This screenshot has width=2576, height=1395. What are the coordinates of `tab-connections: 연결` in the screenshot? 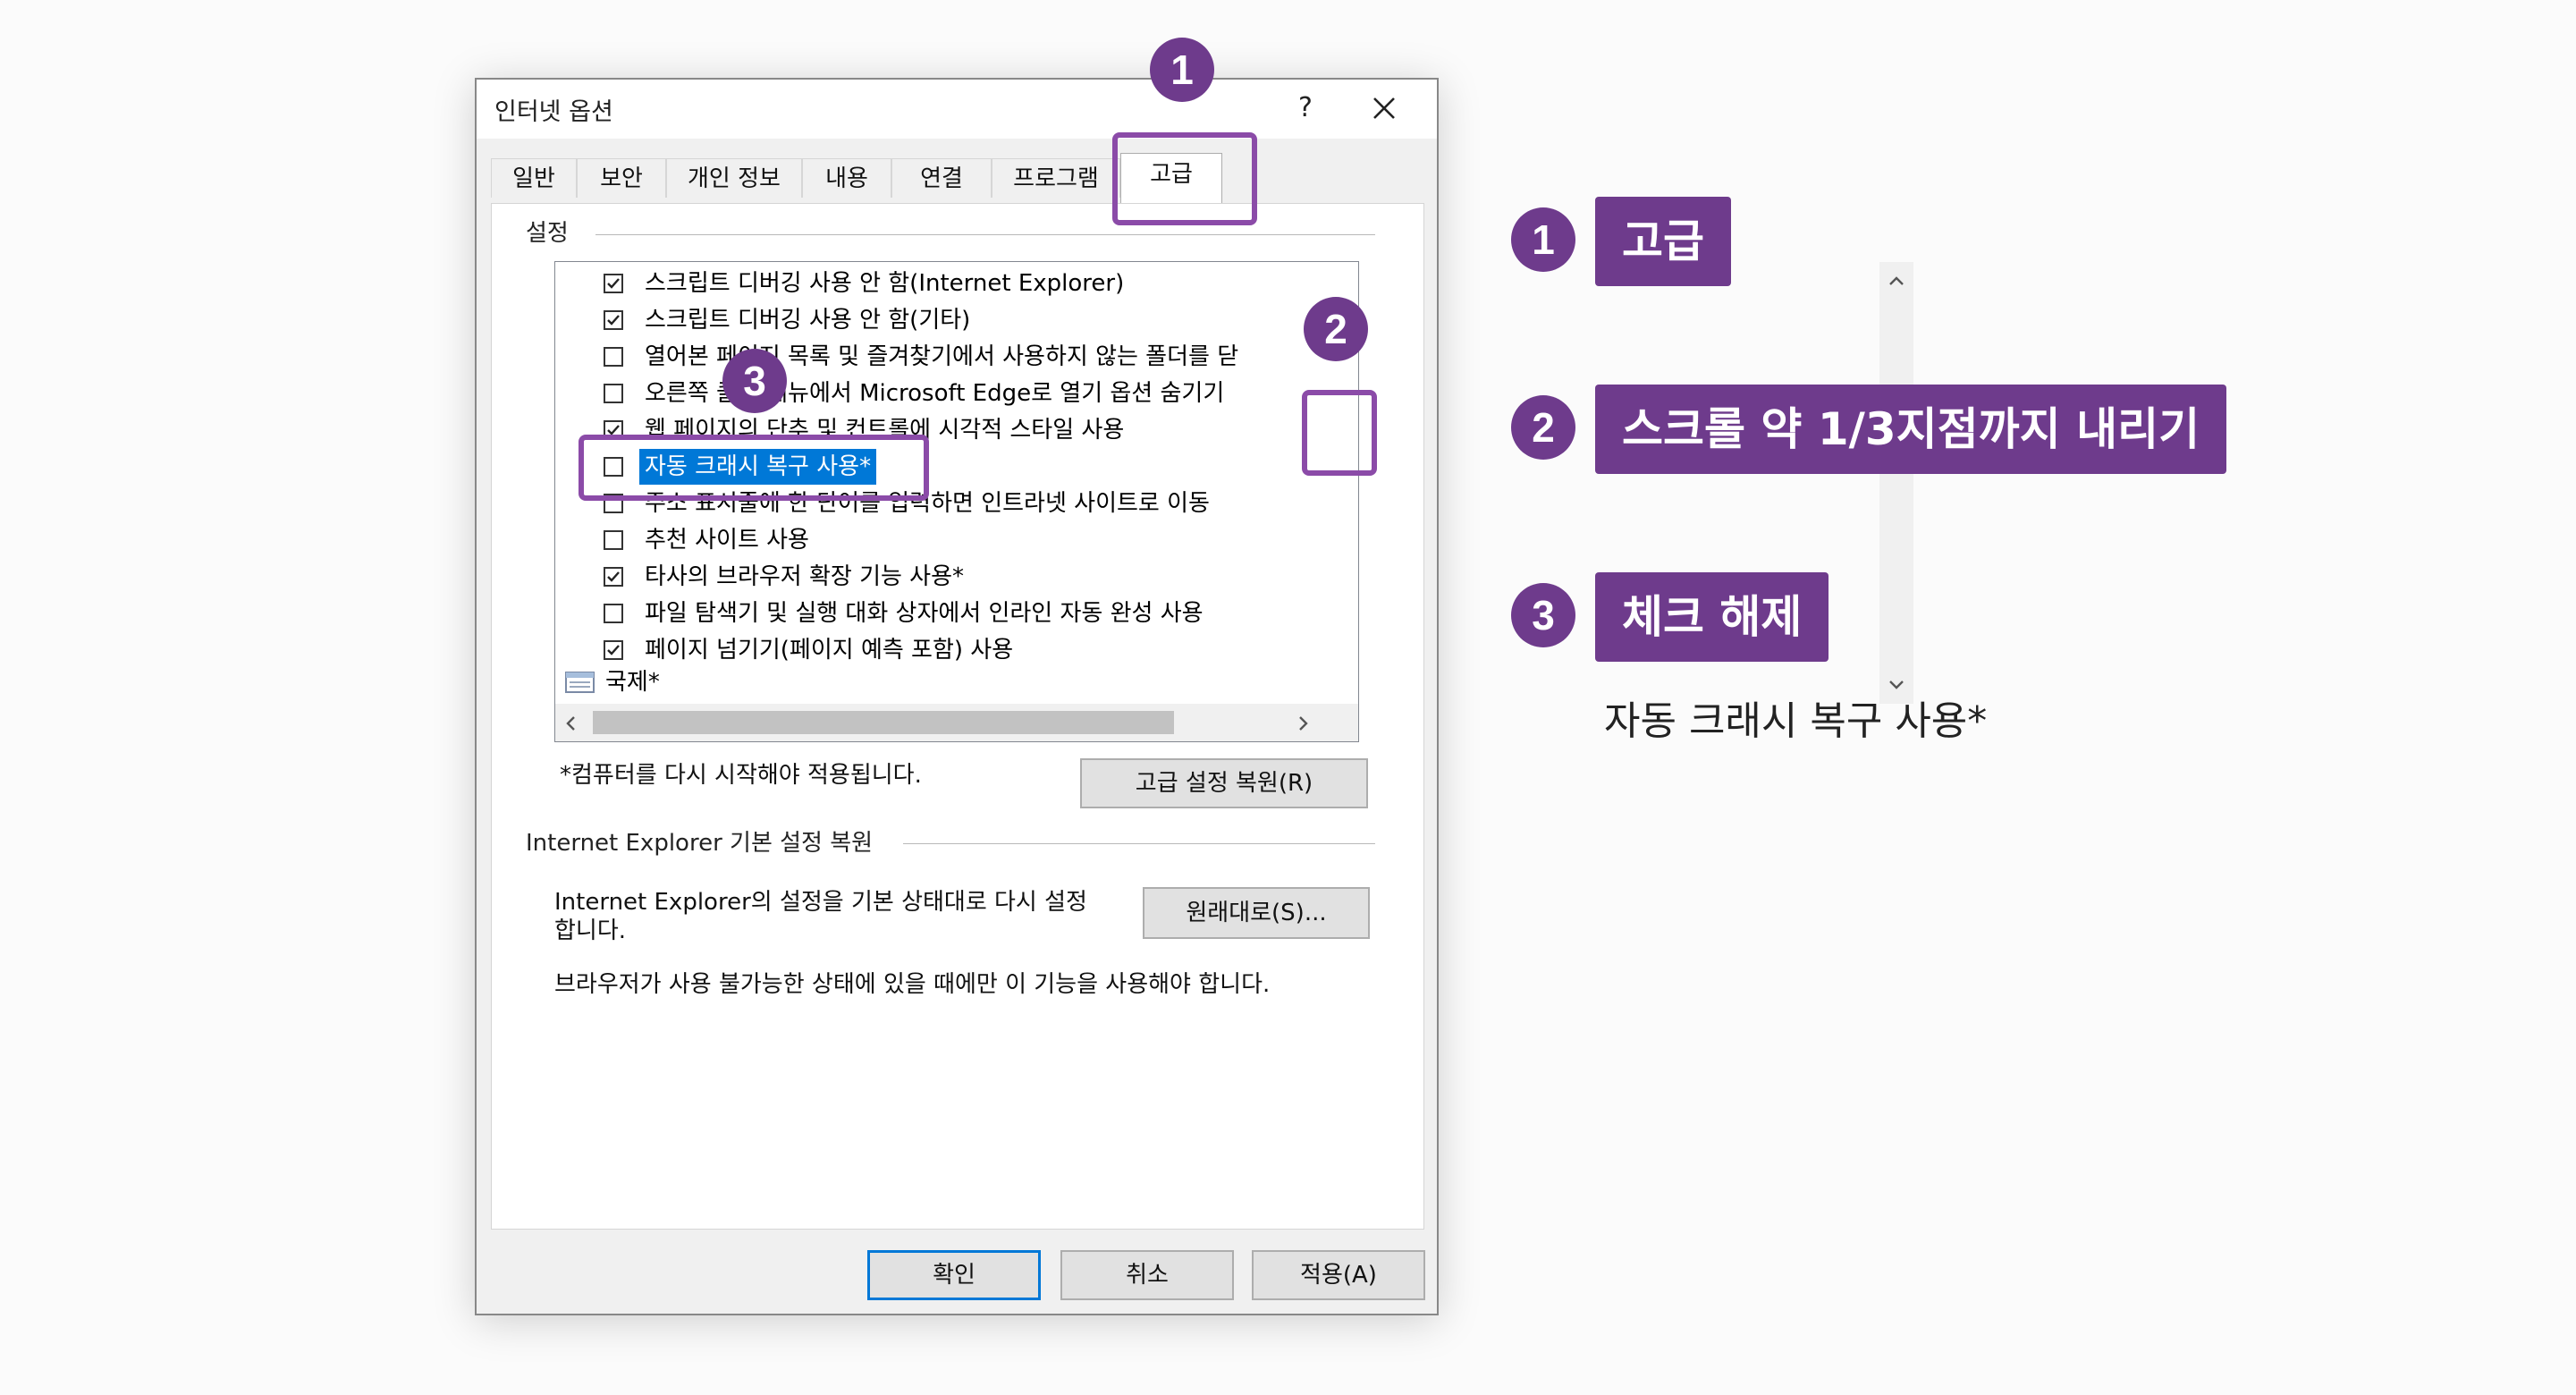 It's located at (941, 178).